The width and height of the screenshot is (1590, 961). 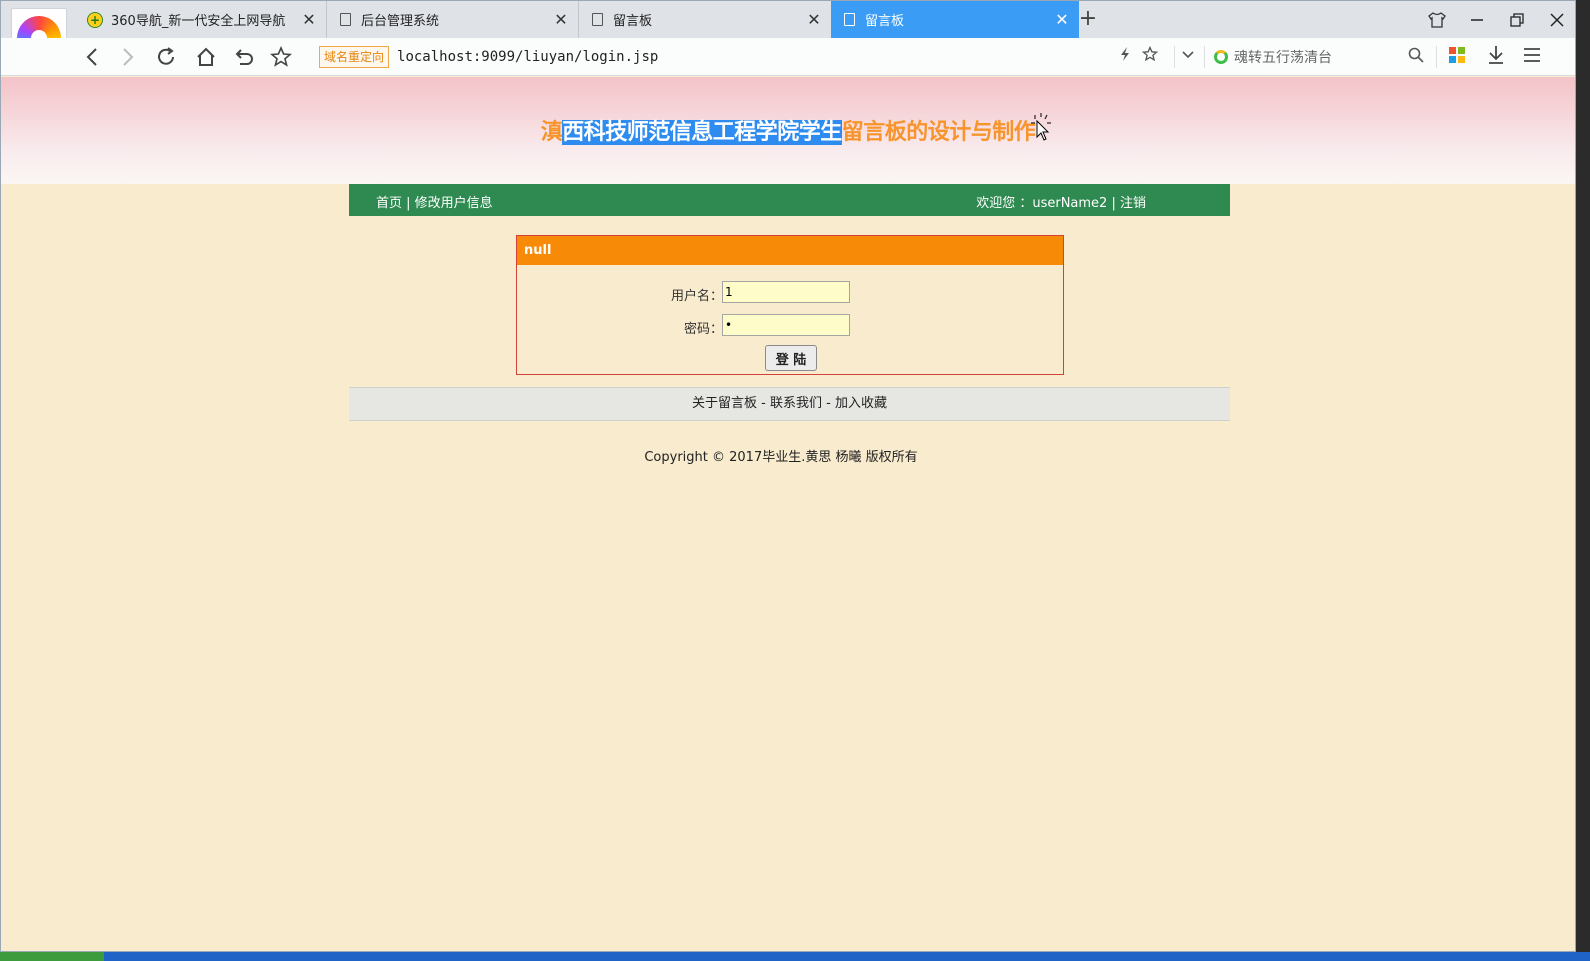 I want to click on site-title-prefix: 滇, so click(x=551, y=132).